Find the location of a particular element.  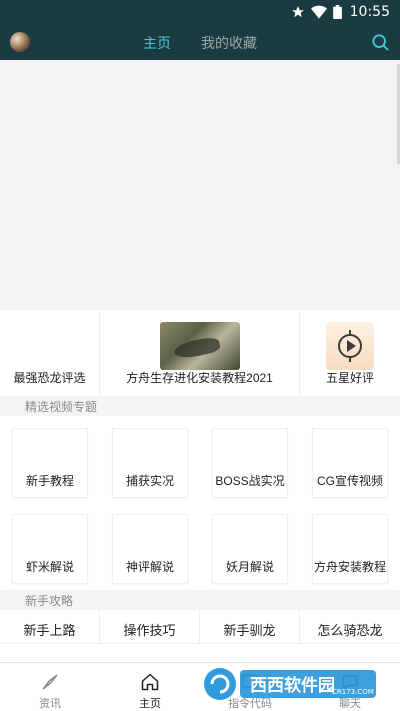

thumbnail-image is located at coordinates (200, 346).